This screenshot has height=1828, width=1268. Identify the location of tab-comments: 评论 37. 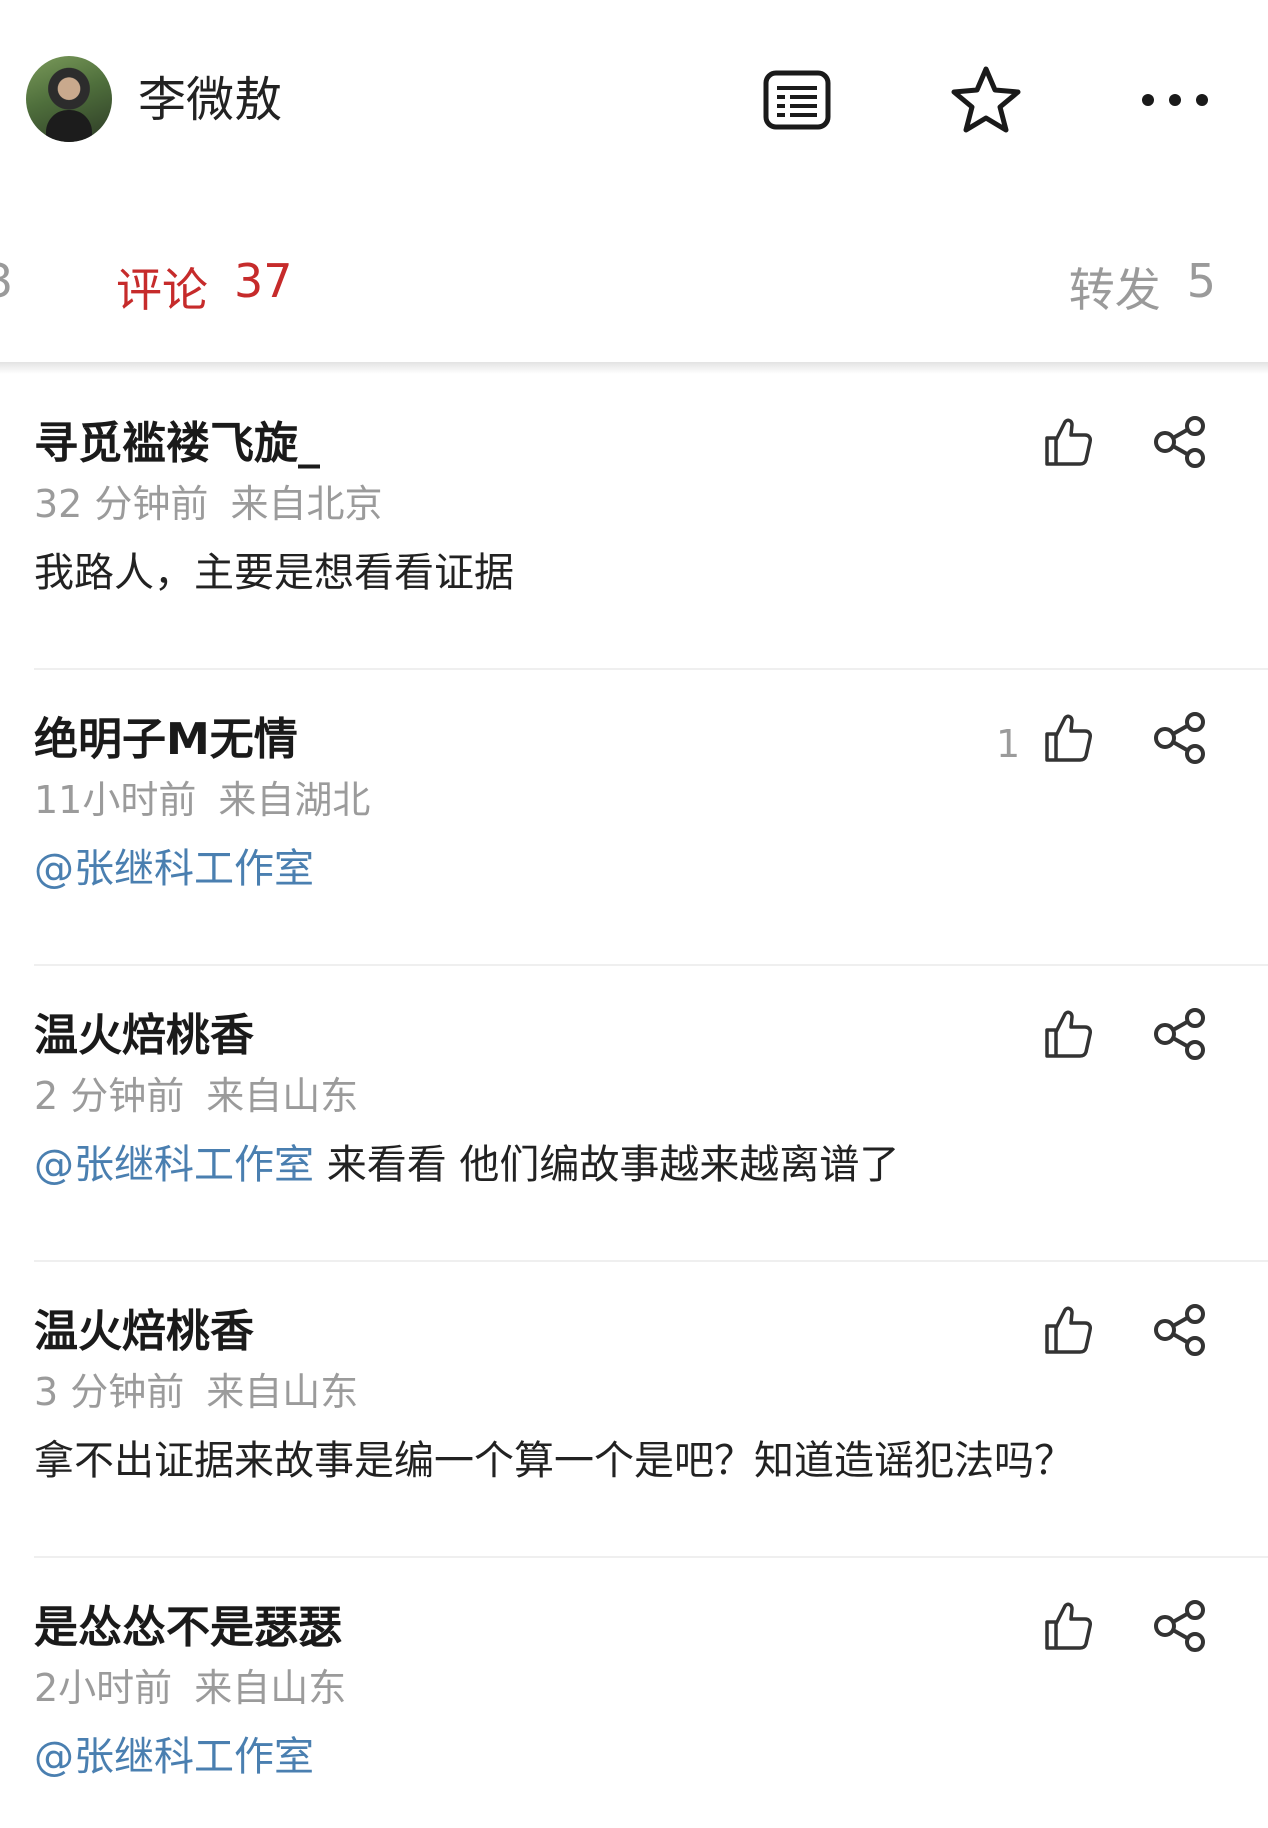
(204, 287).